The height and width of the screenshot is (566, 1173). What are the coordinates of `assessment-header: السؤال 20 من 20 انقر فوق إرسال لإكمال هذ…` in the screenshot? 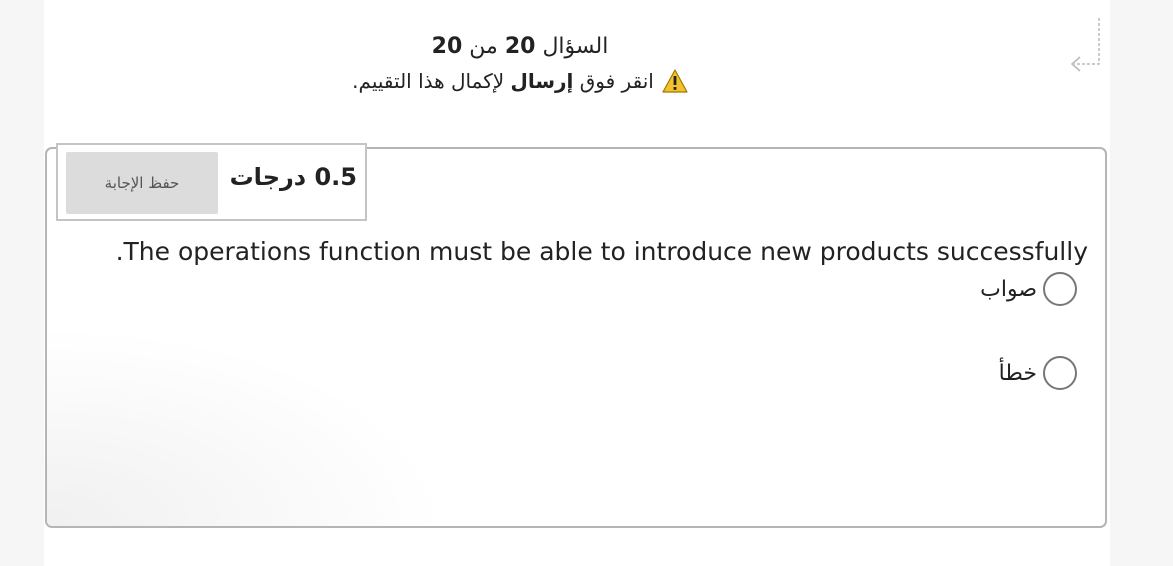 It's located at (520, 64).